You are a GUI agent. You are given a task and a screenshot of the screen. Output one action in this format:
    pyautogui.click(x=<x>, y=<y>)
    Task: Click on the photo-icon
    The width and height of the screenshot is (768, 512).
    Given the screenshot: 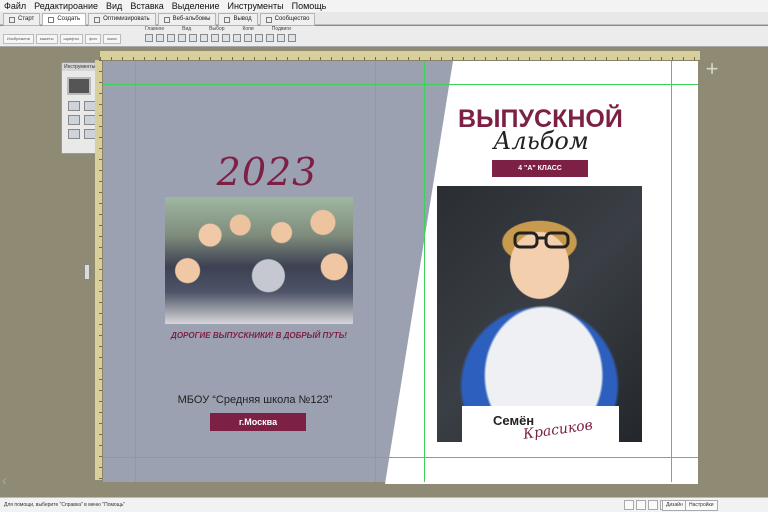 What is the action you would take?
    pyautogui.click(x=226, y=38)
    